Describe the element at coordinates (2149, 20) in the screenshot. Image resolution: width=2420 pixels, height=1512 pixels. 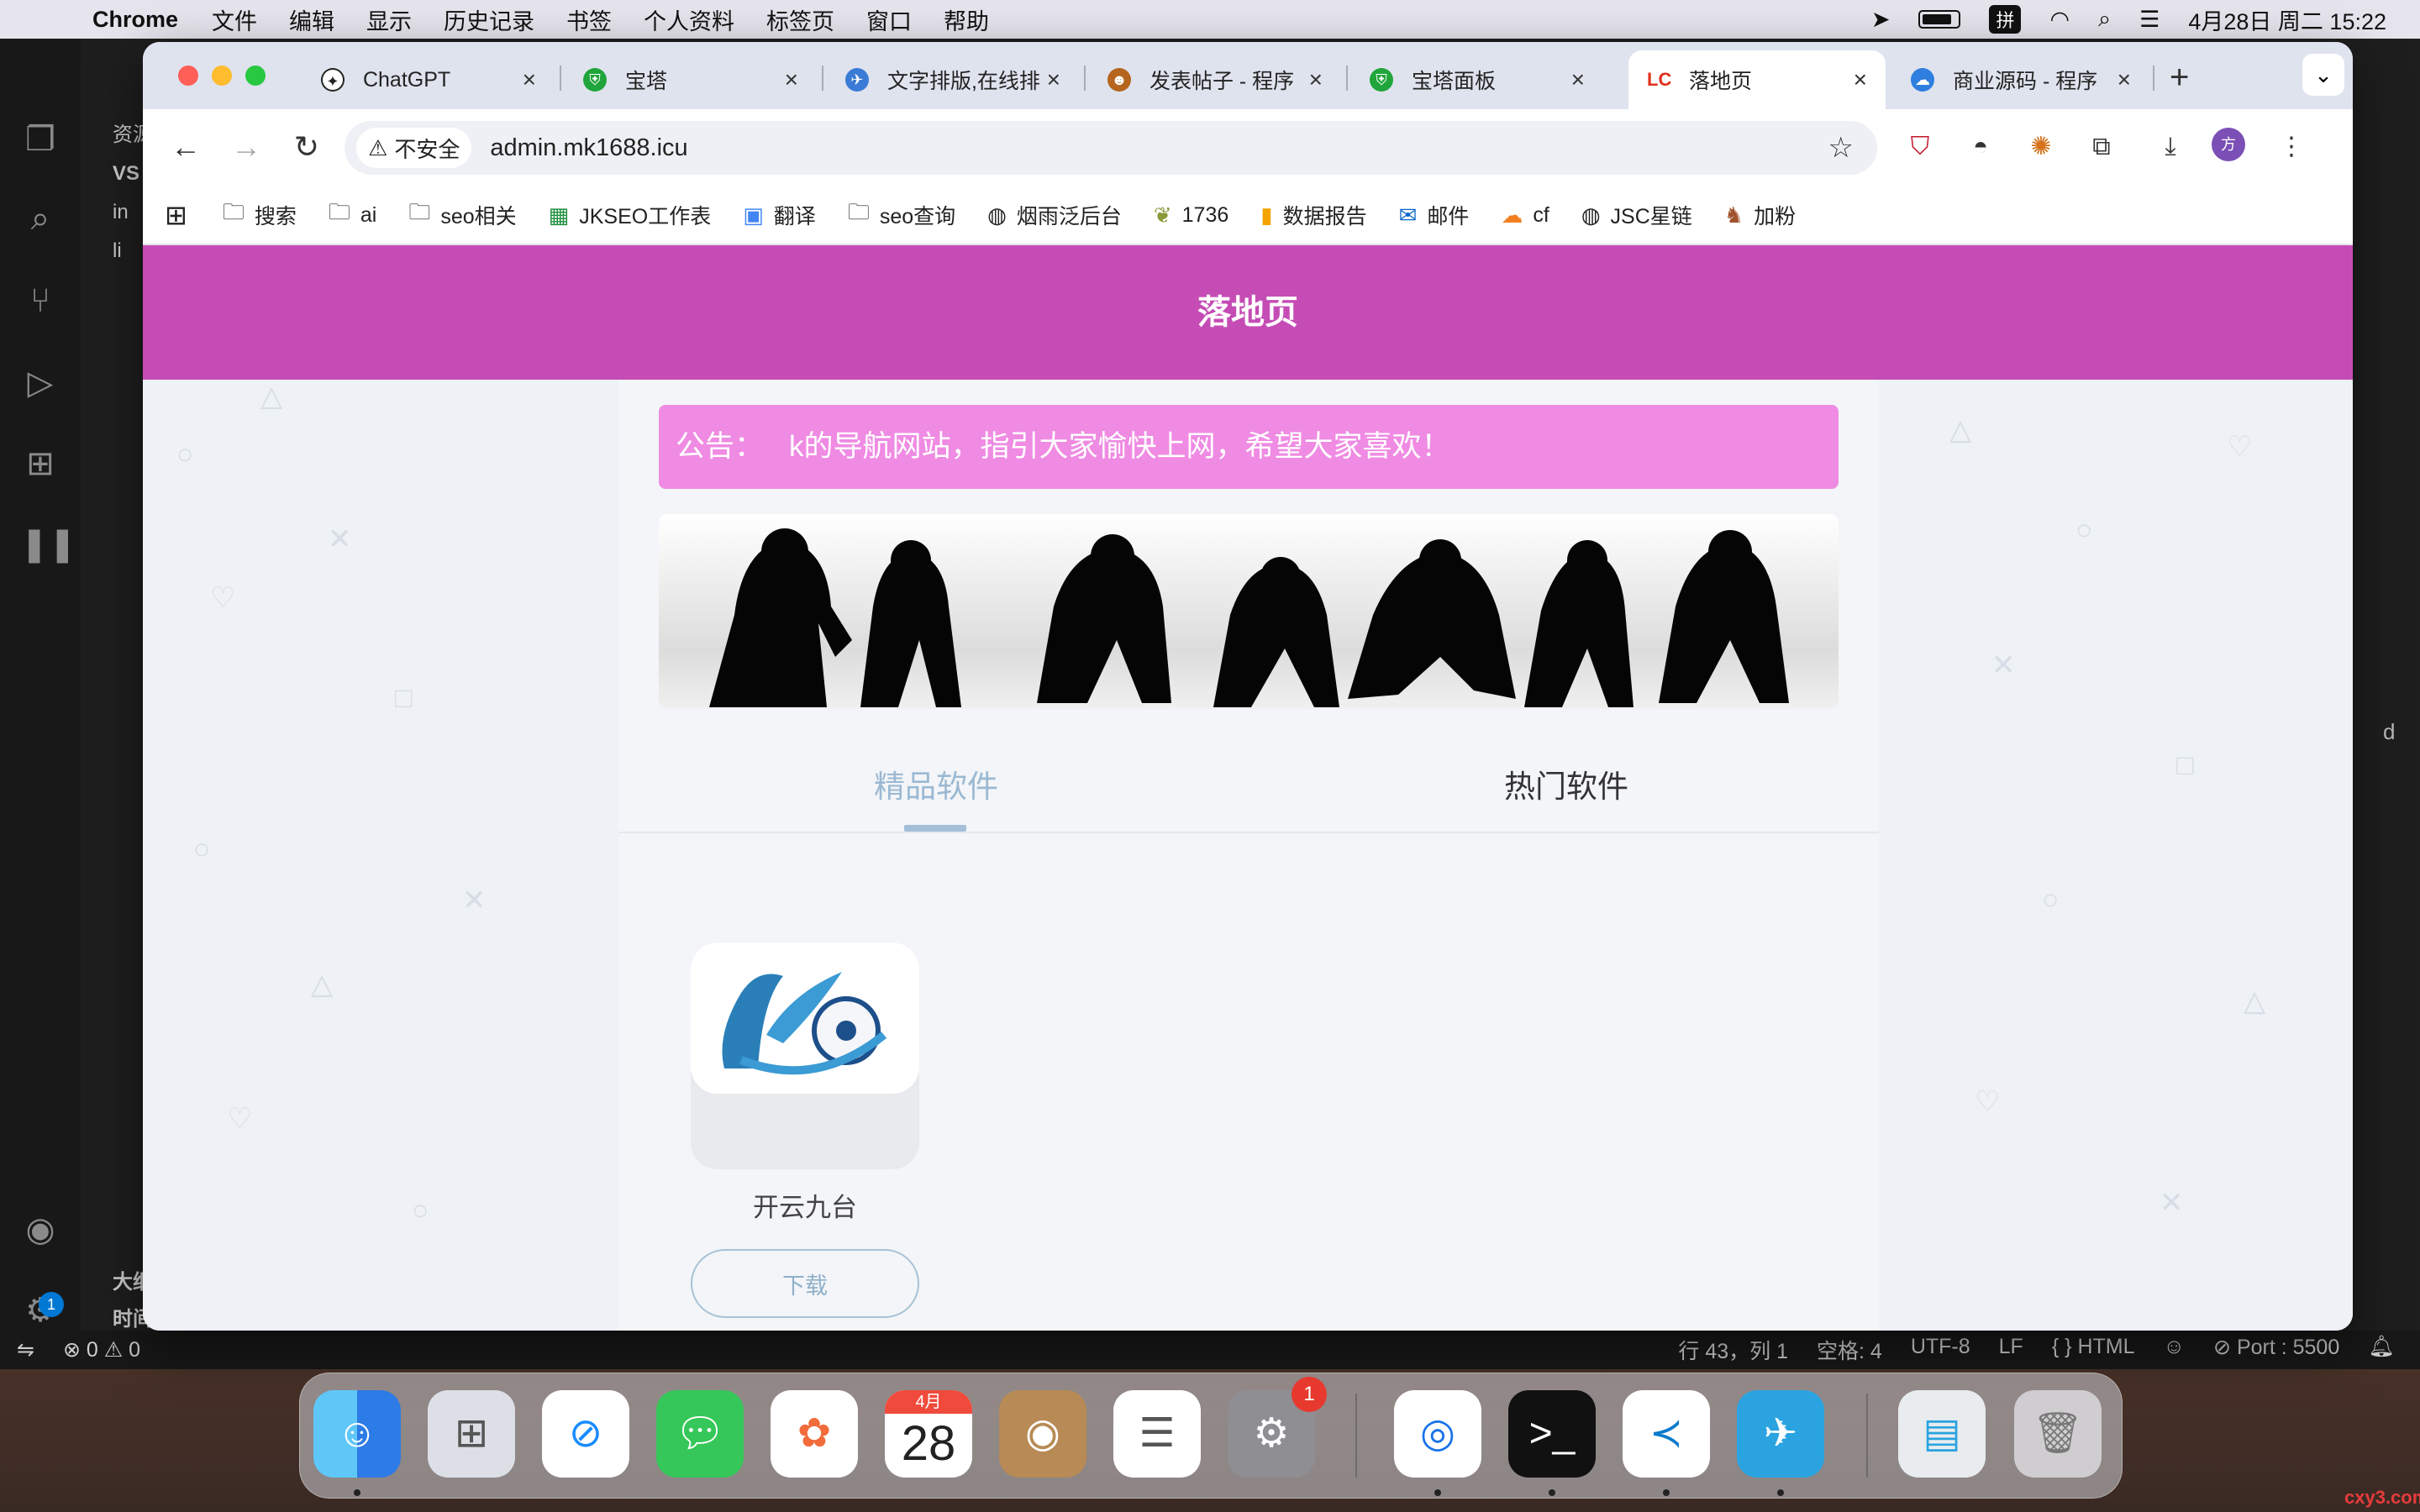
I see `control-center-icon: ☰` at that location.